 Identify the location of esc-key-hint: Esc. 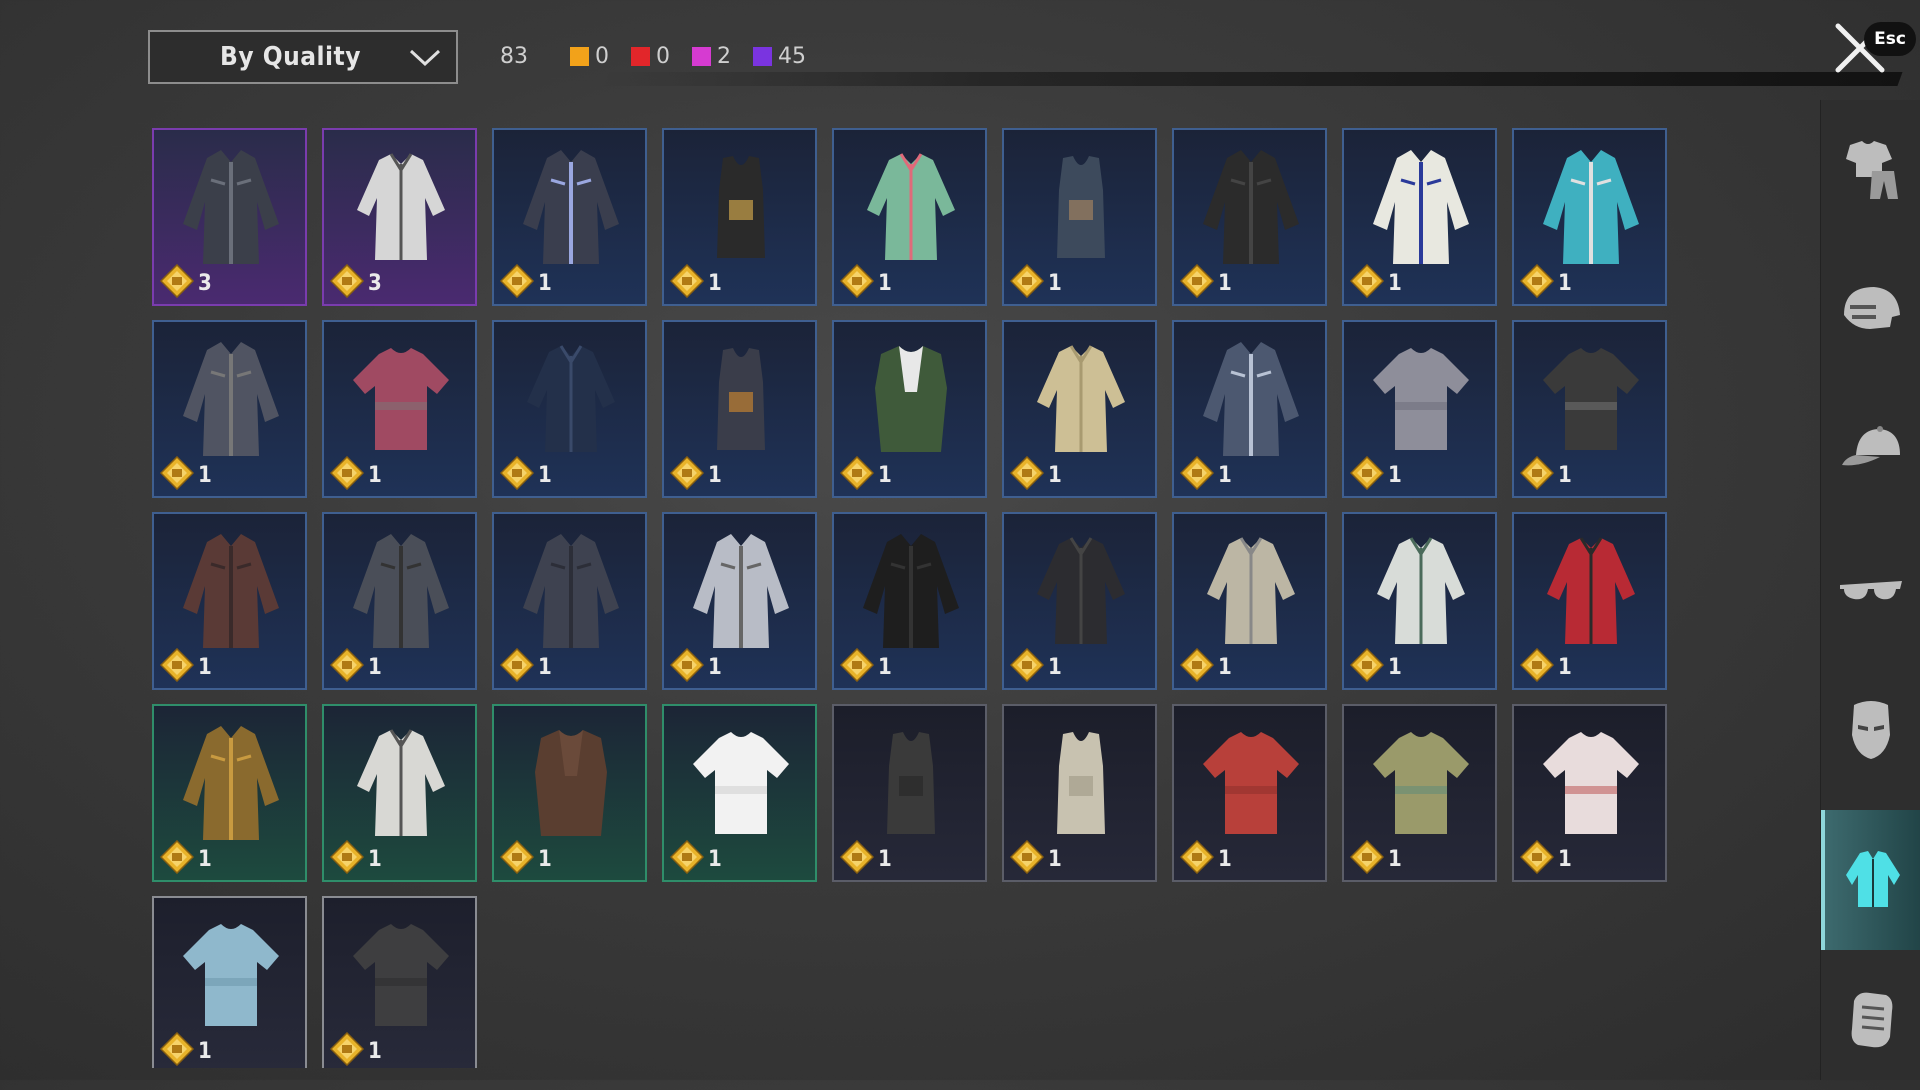
(1890, 39).